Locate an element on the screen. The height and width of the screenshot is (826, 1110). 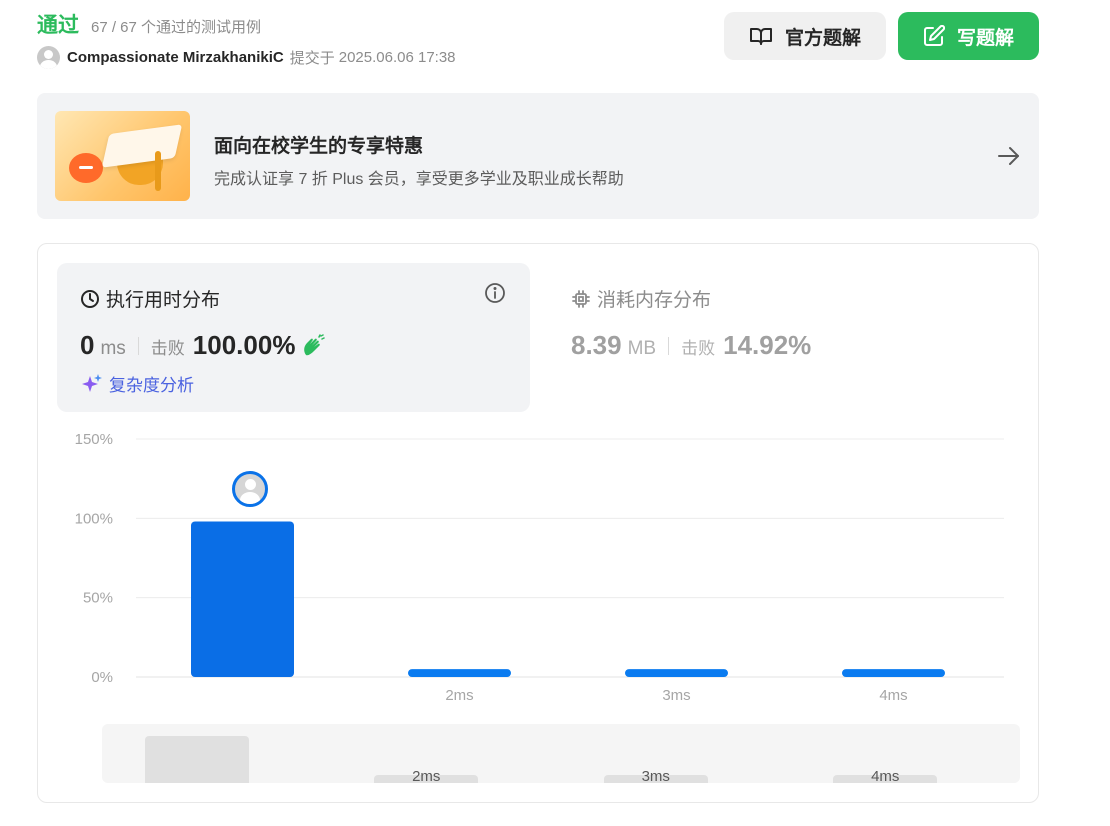
runtime-panel: 执行用时分布 0 ms 击败 100.00% 复杂度分析 is located at coordinates (293, 337).